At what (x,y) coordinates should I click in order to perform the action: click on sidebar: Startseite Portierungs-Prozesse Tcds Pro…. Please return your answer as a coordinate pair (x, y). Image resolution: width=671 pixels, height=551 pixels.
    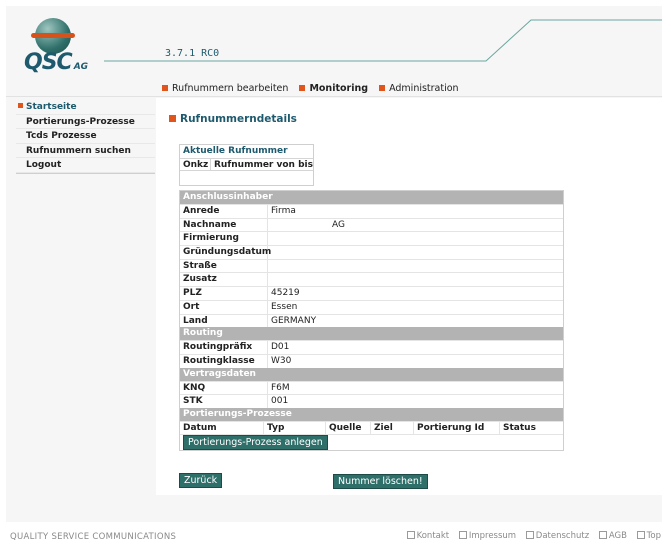
    Looking at the image, I should click on (85, 137).